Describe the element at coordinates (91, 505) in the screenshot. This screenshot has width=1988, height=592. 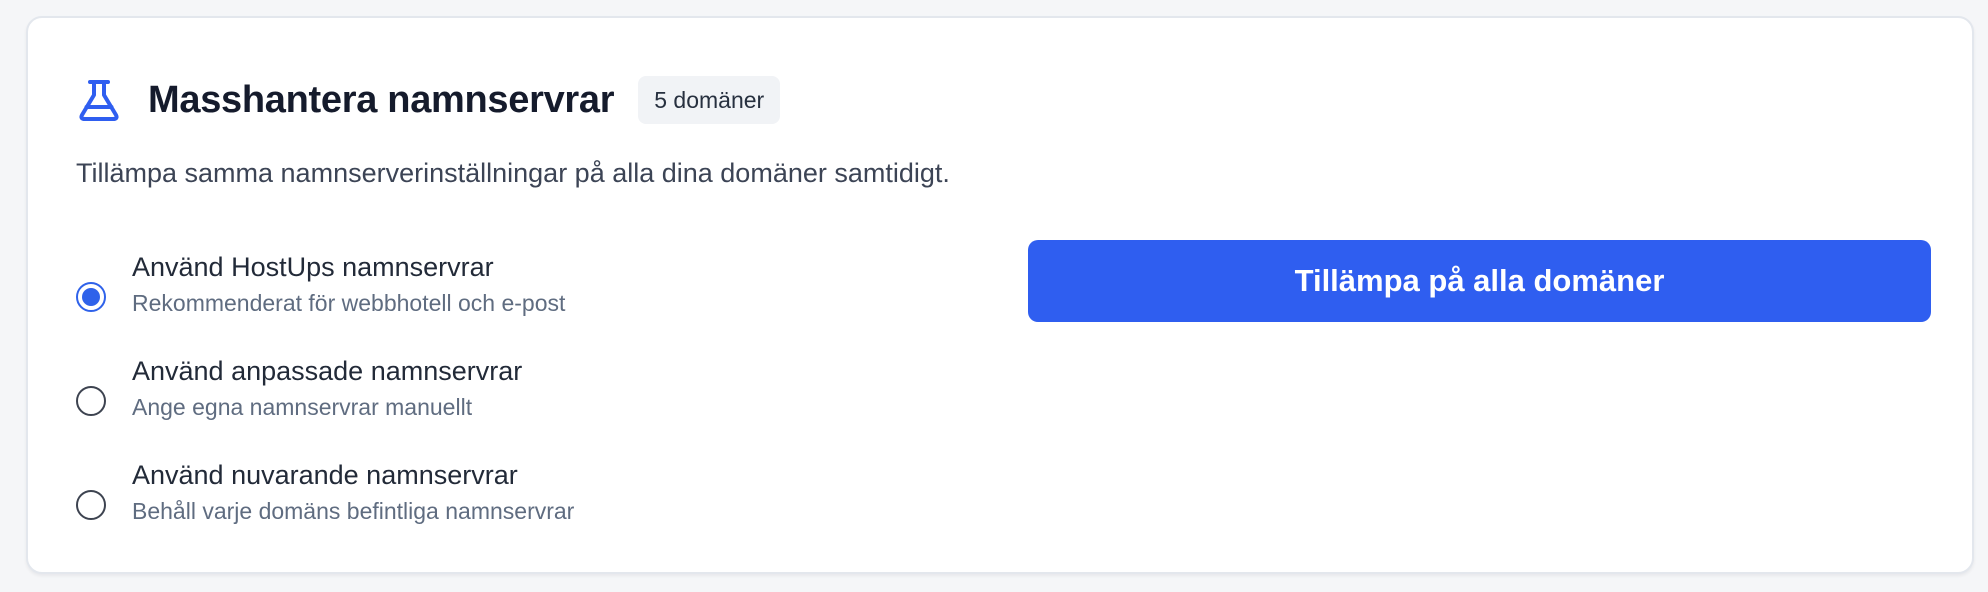
I see `radio-current` at that location.